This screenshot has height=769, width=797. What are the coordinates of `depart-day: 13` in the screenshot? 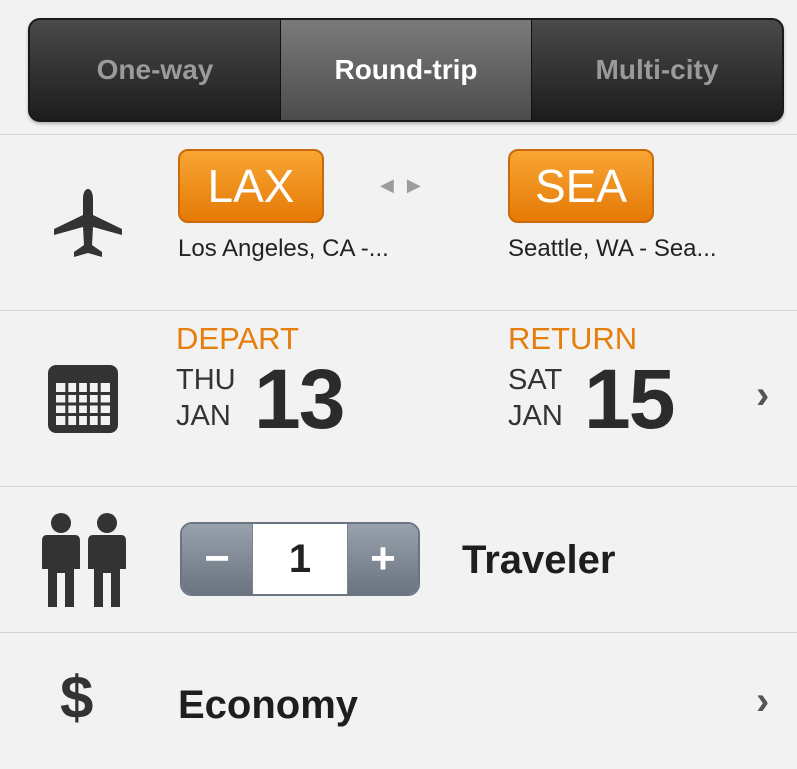 It's located at (299, 399).